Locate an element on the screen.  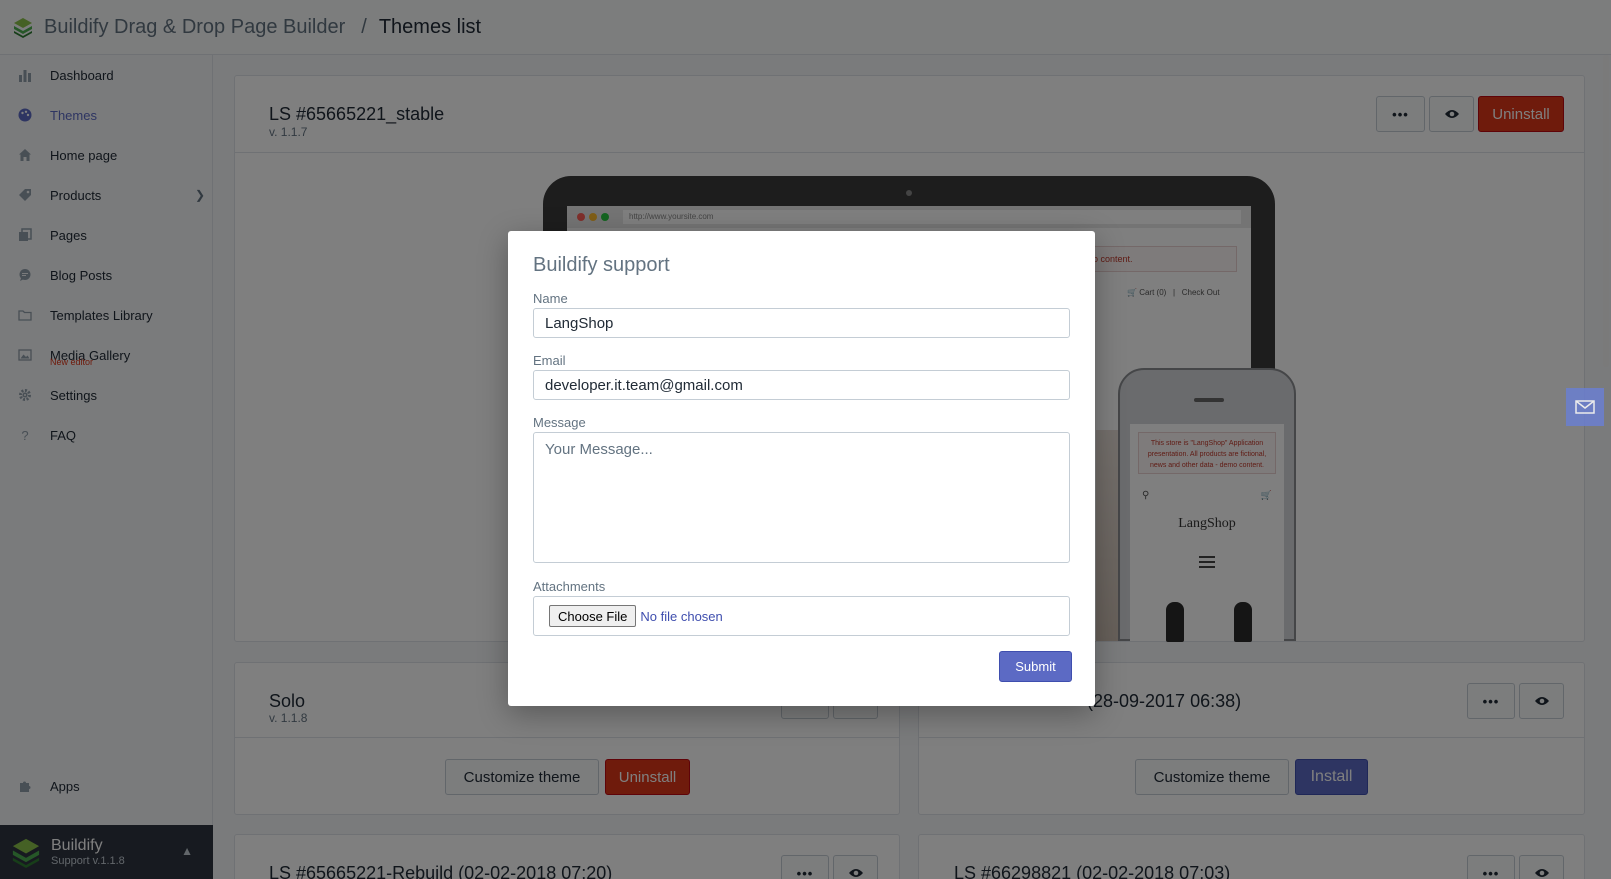
email-field is located at coordinates (801, 385).